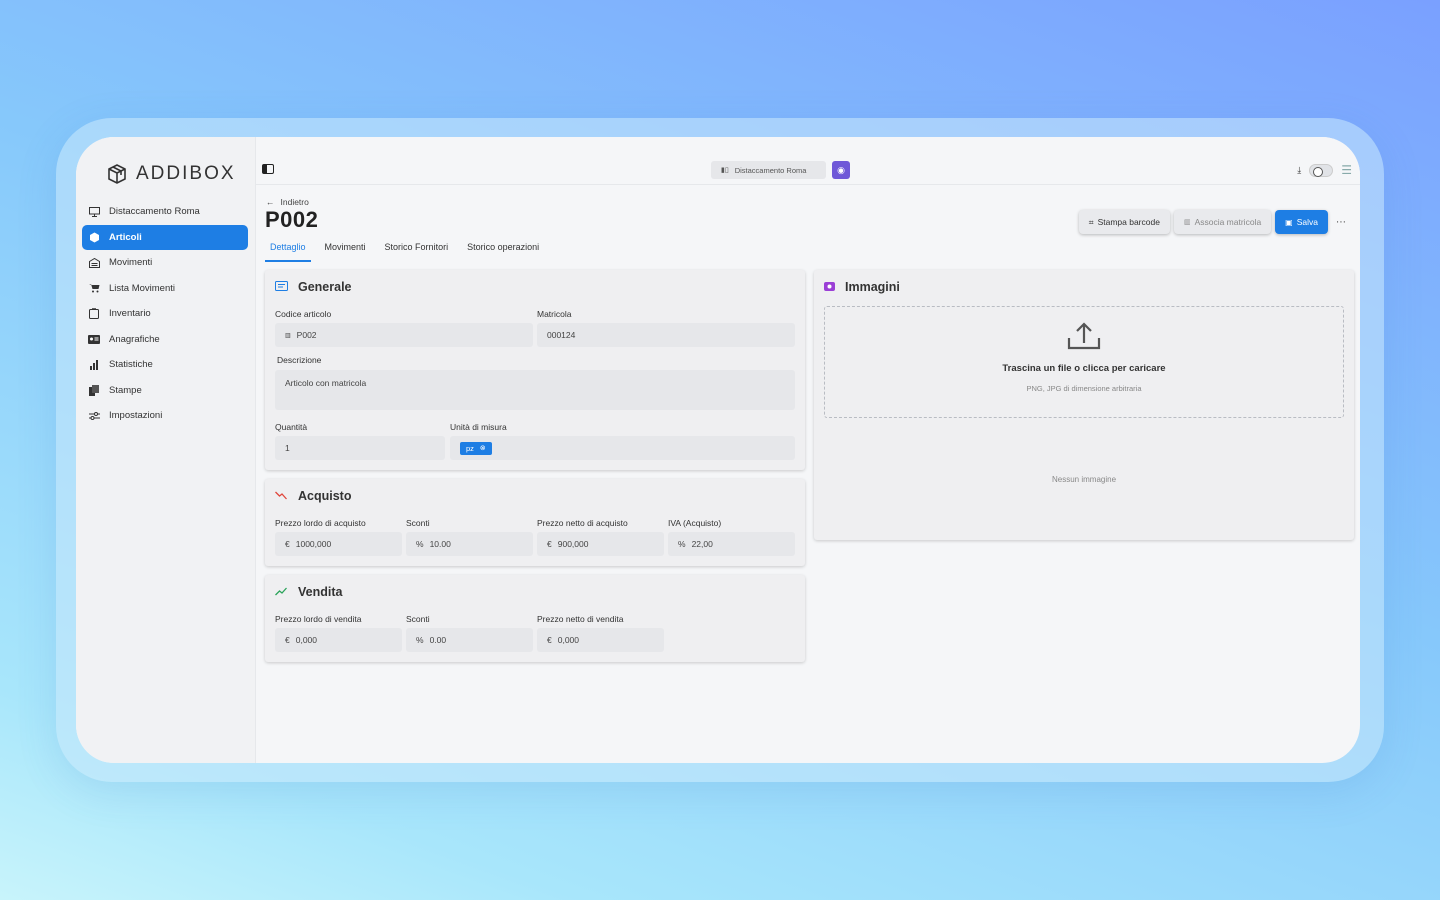 This screenshot has height=900, width=1440. I want to click on sidebar-item-inventario: Inventario, so click(165, 314).